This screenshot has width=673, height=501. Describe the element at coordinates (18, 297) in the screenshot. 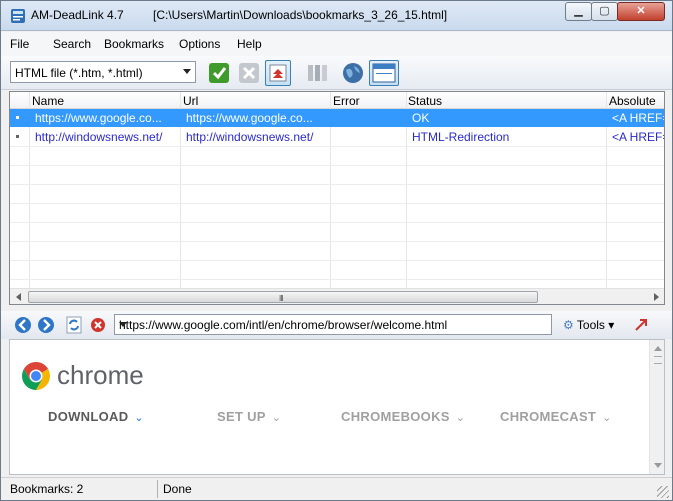

I see `scroll-left-icon` at that location.